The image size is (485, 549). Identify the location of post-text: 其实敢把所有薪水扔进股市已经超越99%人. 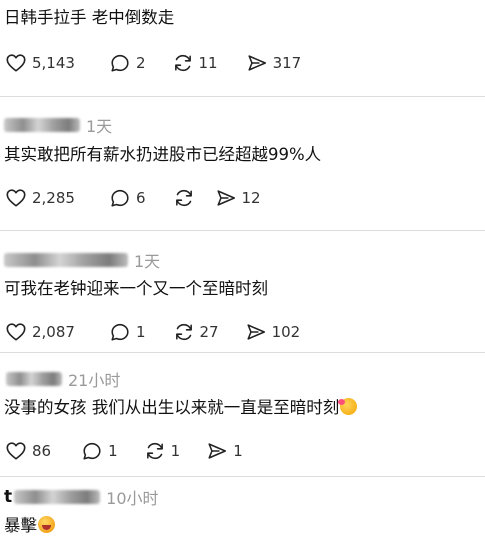
(163, 154).